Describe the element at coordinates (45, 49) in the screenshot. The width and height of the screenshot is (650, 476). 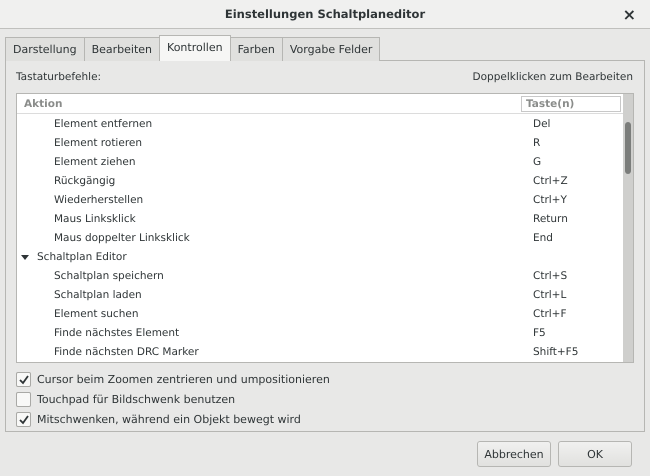
I see `tab: Darstellung` at that location.